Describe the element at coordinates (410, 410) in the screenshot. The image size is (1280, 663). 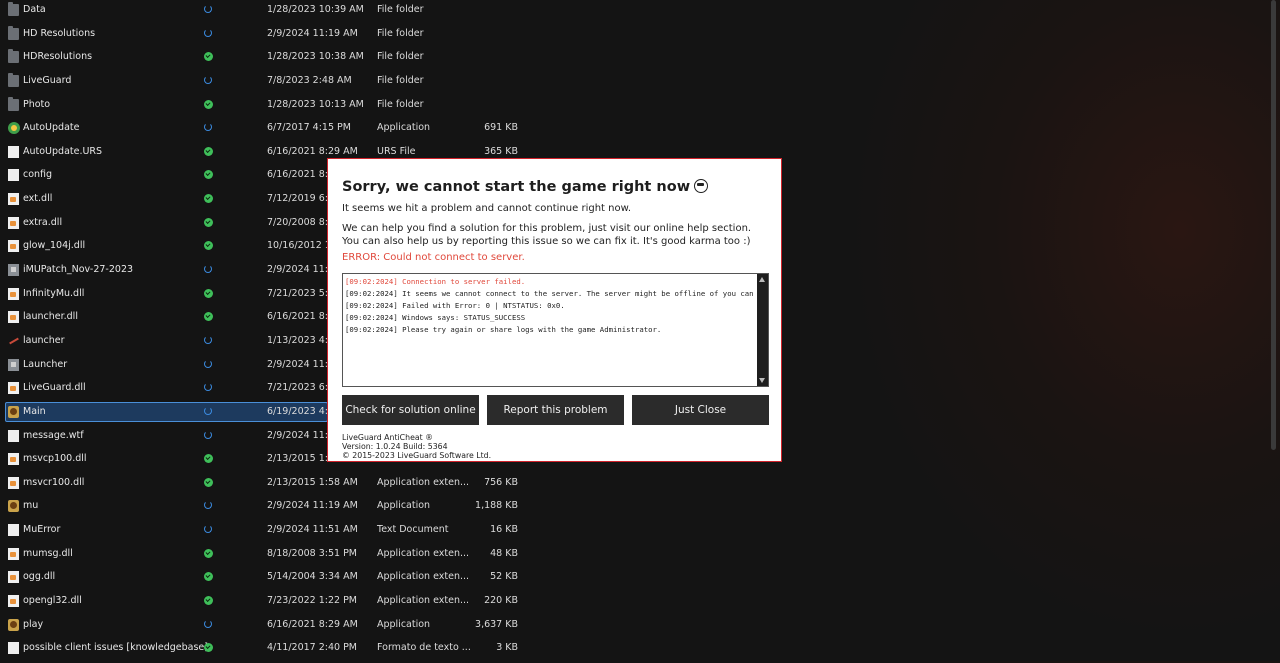
I see `check-solution-online-button: Check for solution online` at that location.